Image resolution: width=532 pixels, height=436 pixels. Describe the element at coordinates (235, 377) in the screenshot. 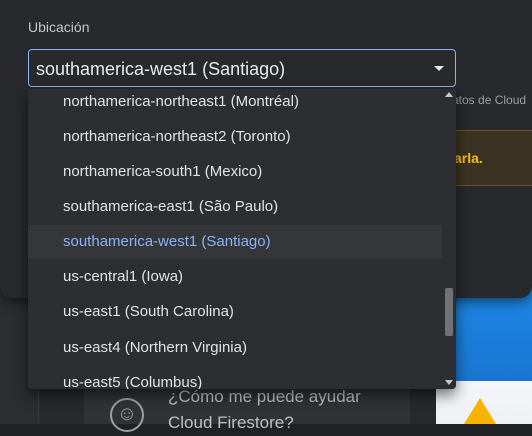

I see `option-us-east5: us-east5 (Columbus)` at that location.